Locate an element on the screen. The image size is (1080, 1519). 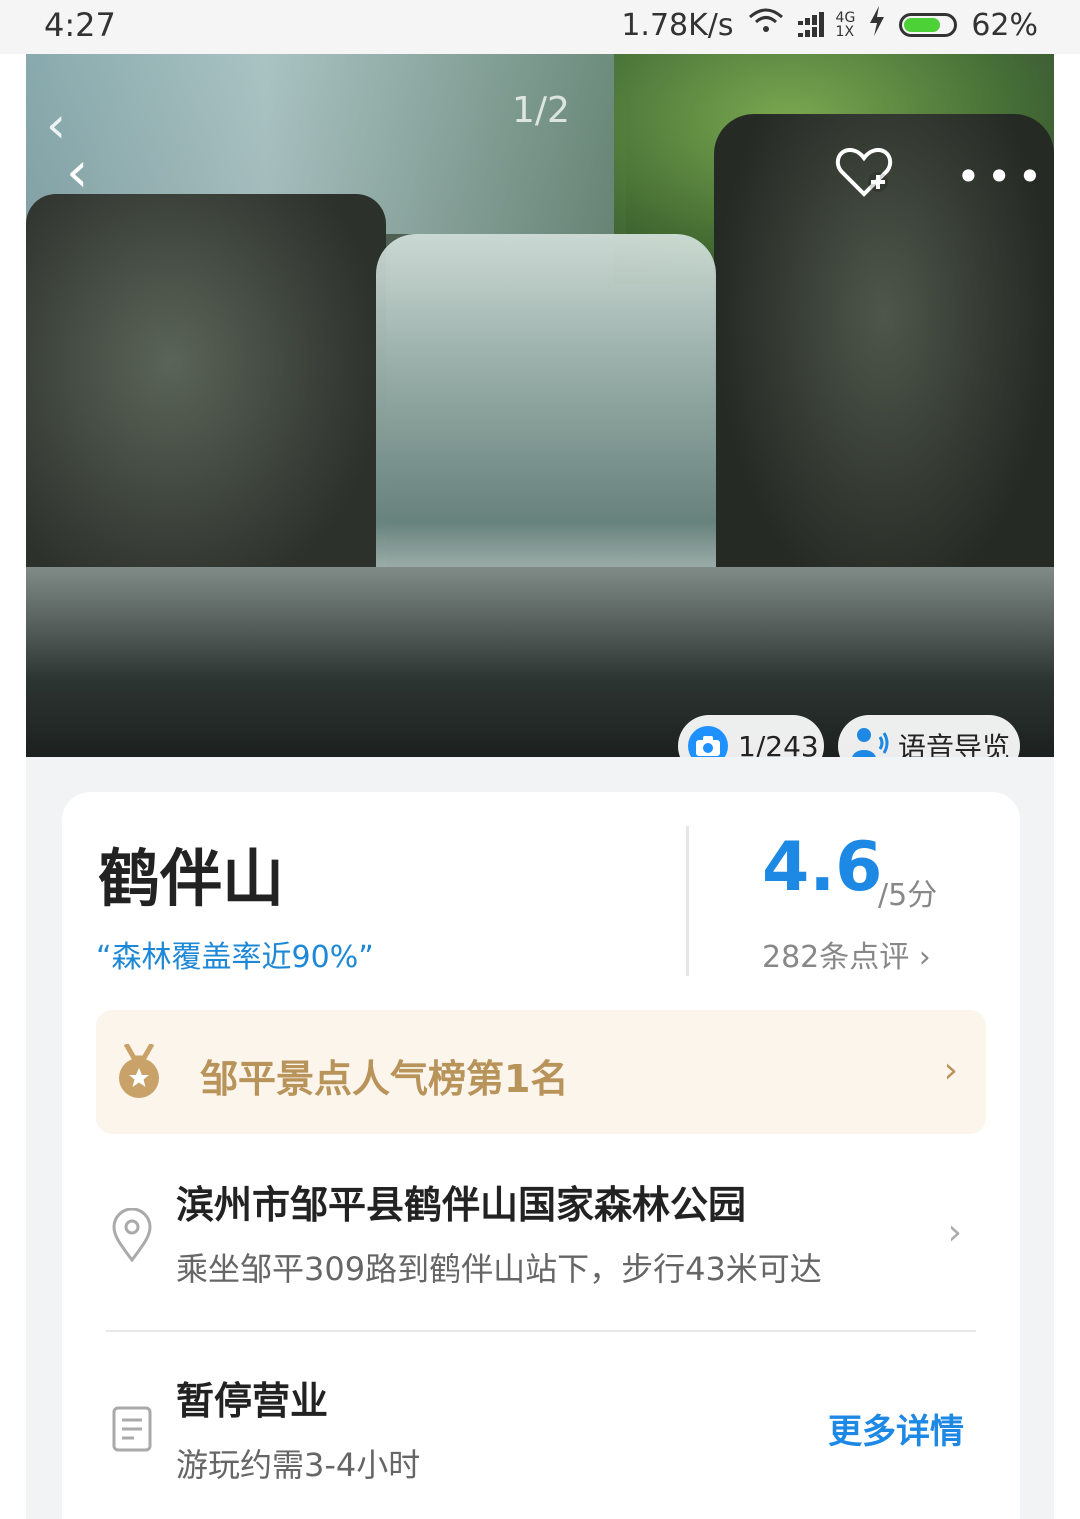
visit-duration: 游玩约需3-4小时 is located at coordinates (298, 1465).